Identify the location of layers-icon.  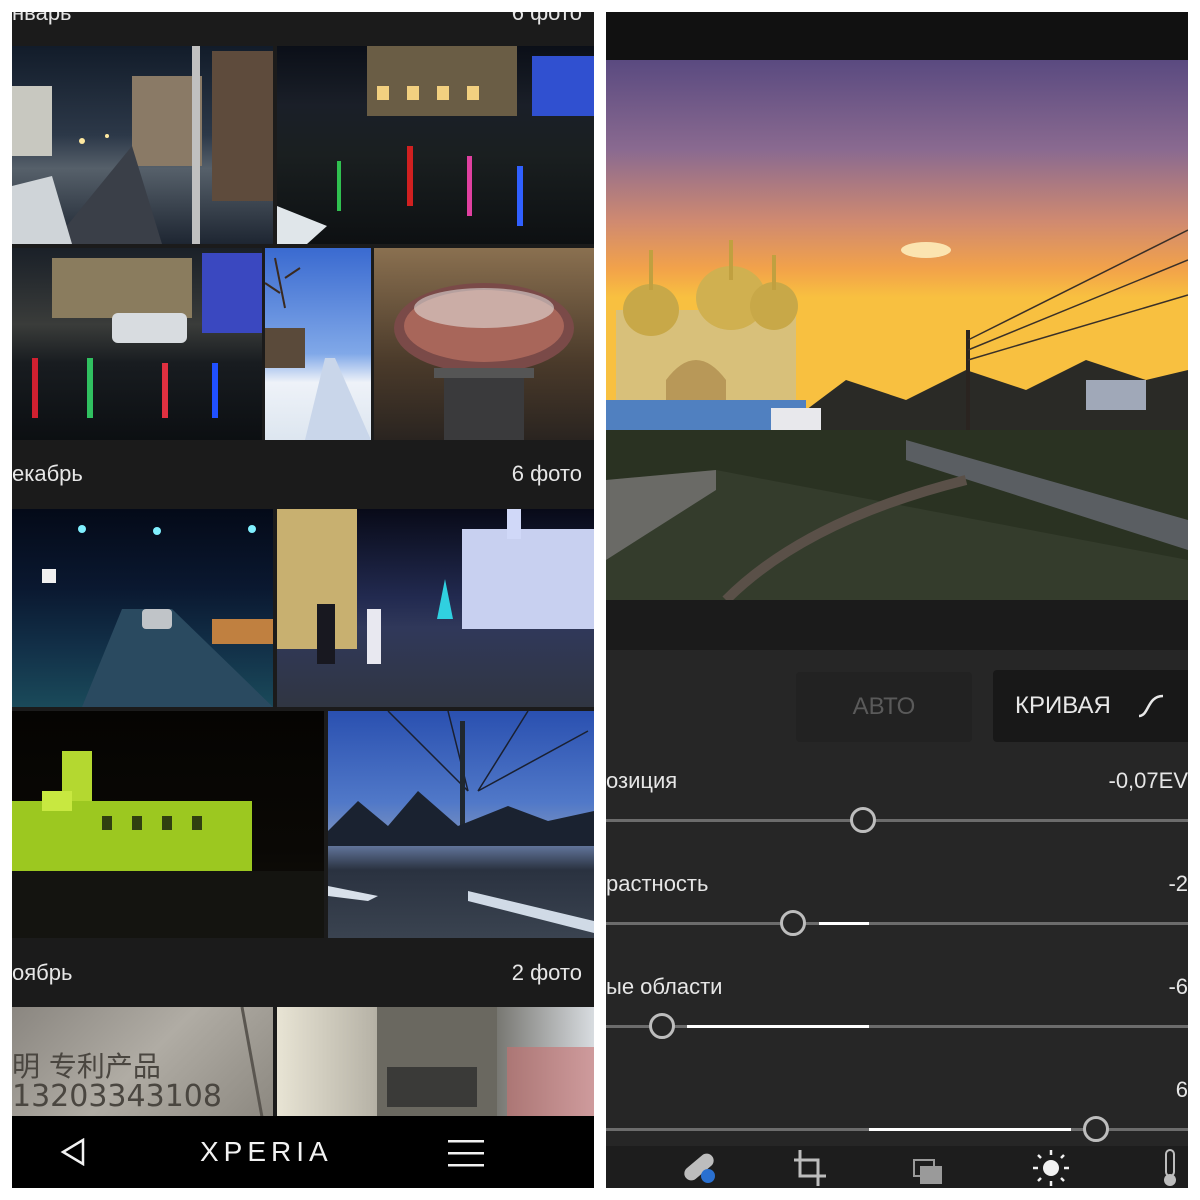
(930, 1167).